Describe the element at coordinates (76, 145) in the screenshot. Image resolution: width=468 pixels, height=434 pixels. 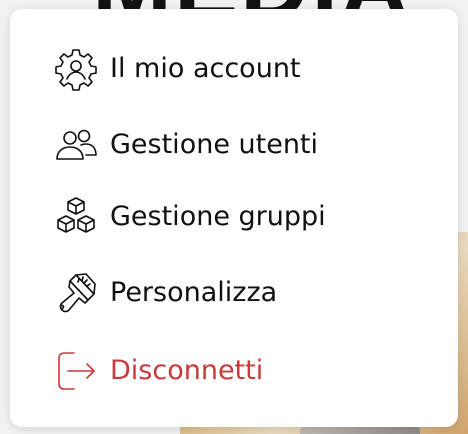
I see `users-icon` at that location.